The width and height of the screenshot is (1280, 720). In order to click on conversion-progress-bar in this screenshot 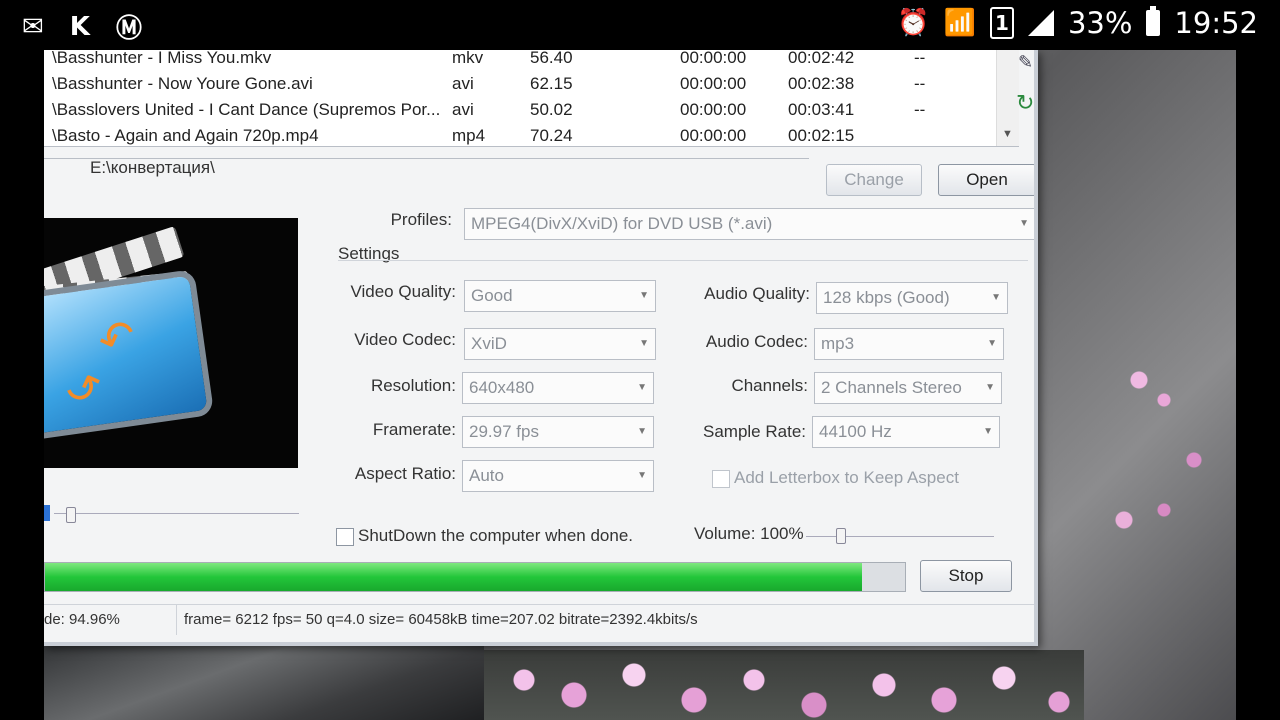, I will do `click(475, 577)`.